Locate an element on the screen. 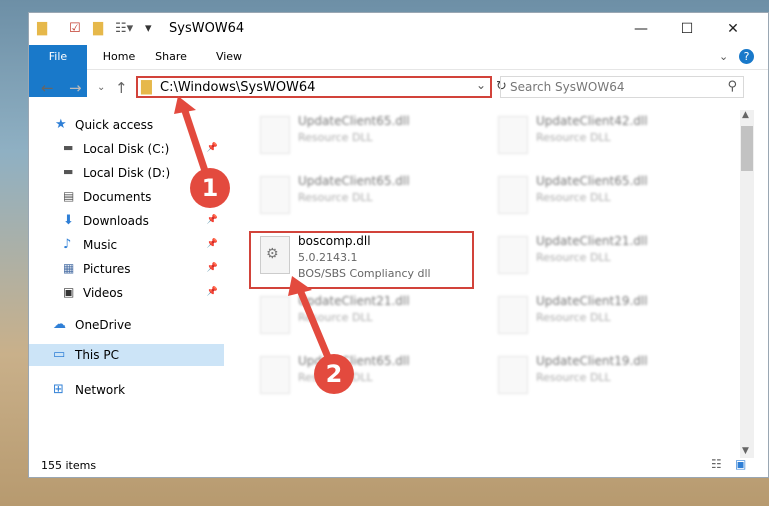 The width and height of the screenshot is (769, 506). annotation-badge-2: 2 is located at coordinates (334, 374).